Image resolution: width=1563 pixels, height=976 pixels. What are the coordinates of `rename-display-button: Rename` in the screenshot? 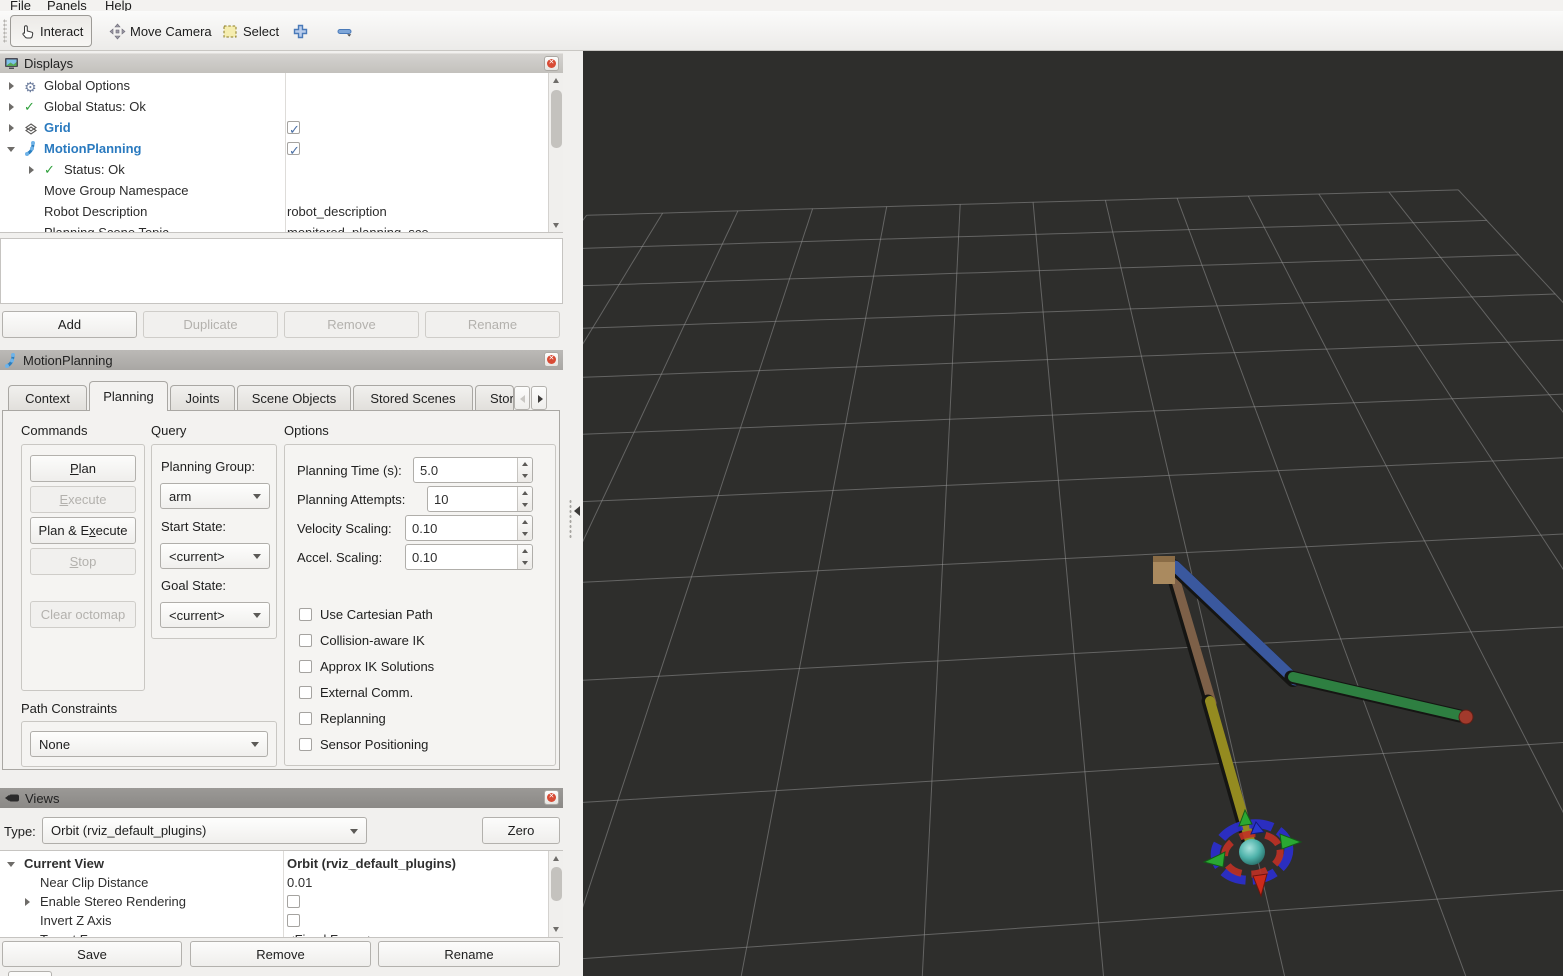 It's located at (492, 324).